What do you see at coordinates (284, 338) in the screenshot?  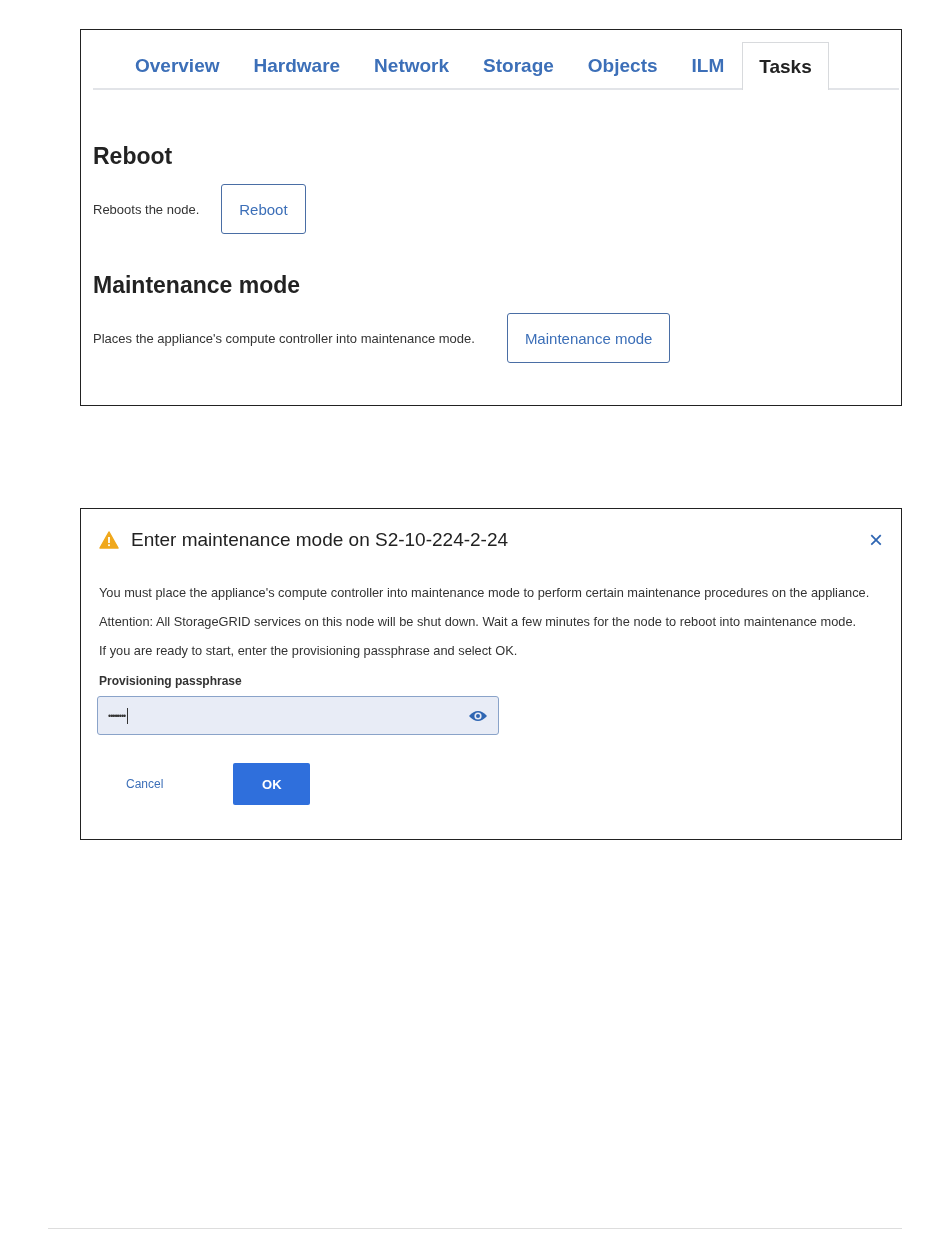 I see `section-description: Places the appliance's compute controller into maintenance mode.` at bounding box center [284, 338].